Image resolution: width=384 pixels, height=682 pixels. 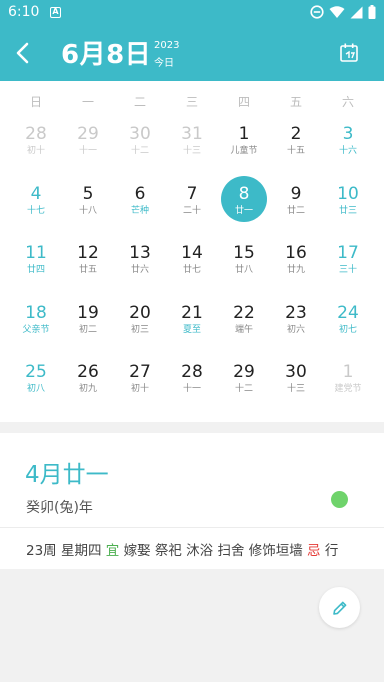 I want to click on lunar-day: 初十, so click(x=35, y=151).